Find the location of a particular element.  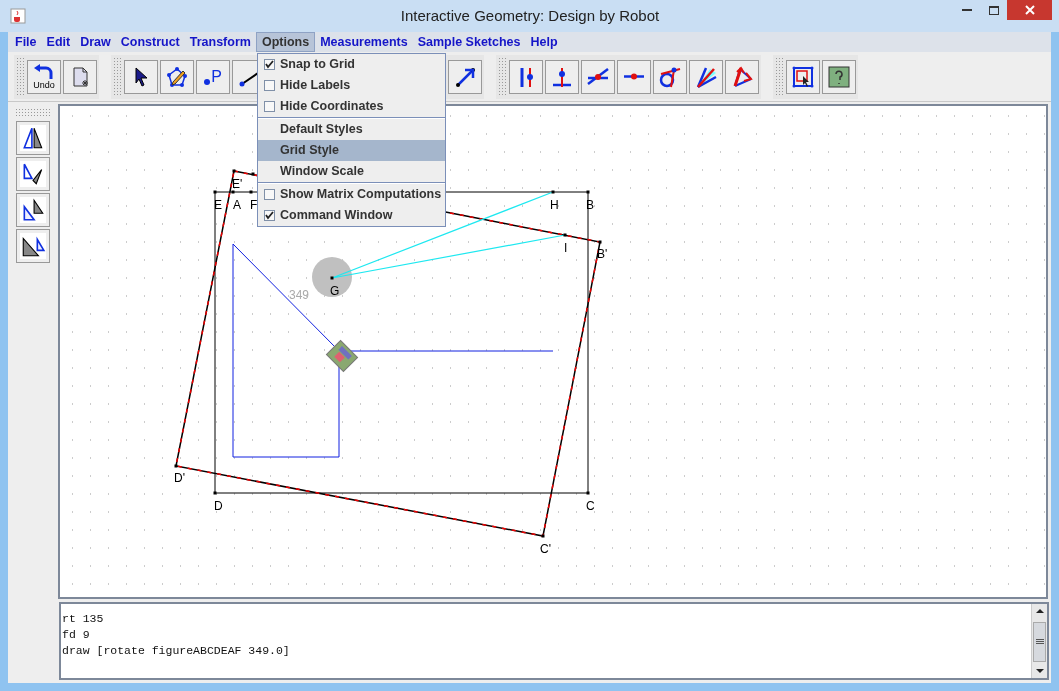

command-line: fd 9 is located at coordinates (76, 635).